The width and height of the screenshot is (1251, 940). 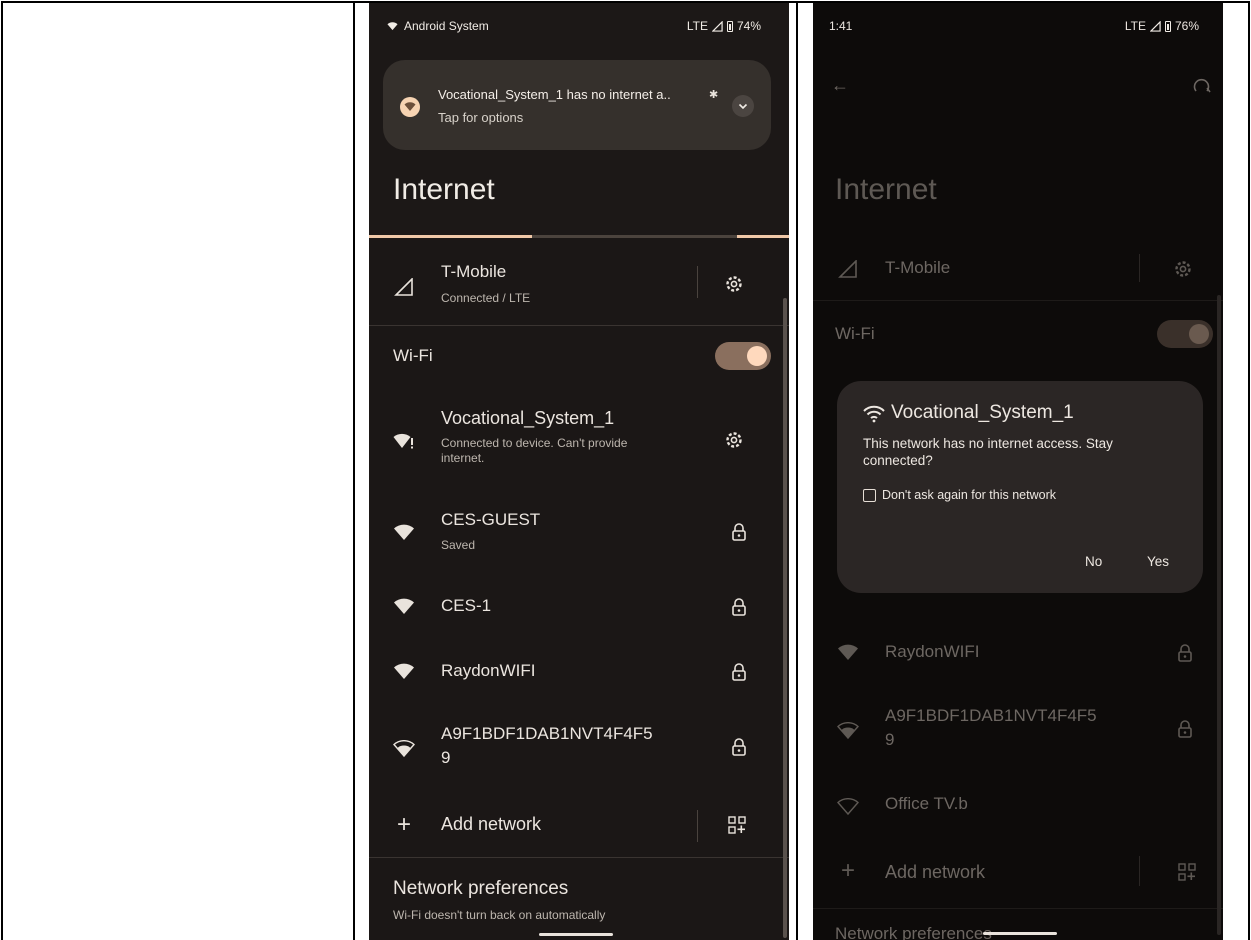 What do you see at coordinates (982, 412) in the screenshot?
I see `dialog-title: Vocational_System_1` at bounding box center [982, 412].